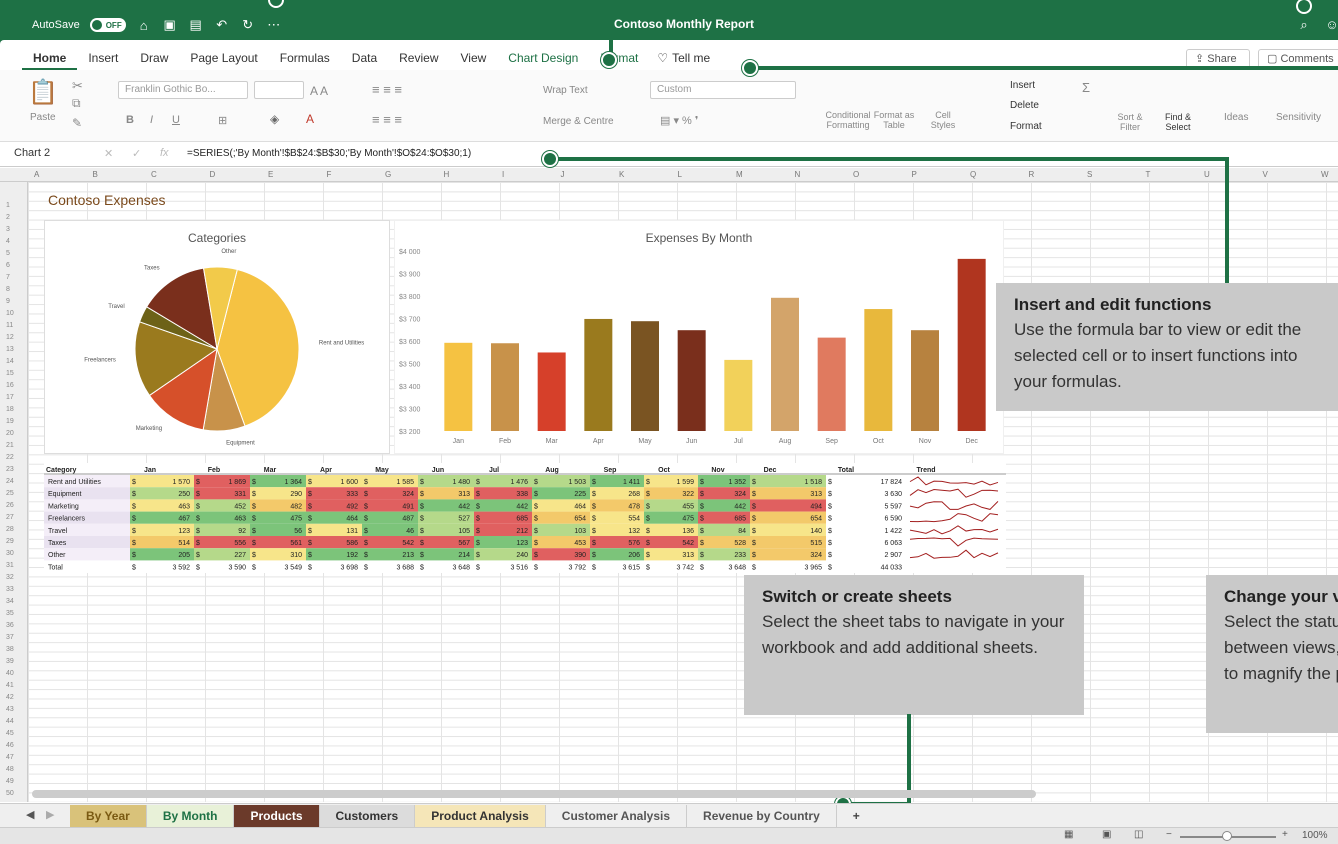 This screenshot has height=844, width=1338. I want to click on add-sheet-button: +, so click(856, 816).